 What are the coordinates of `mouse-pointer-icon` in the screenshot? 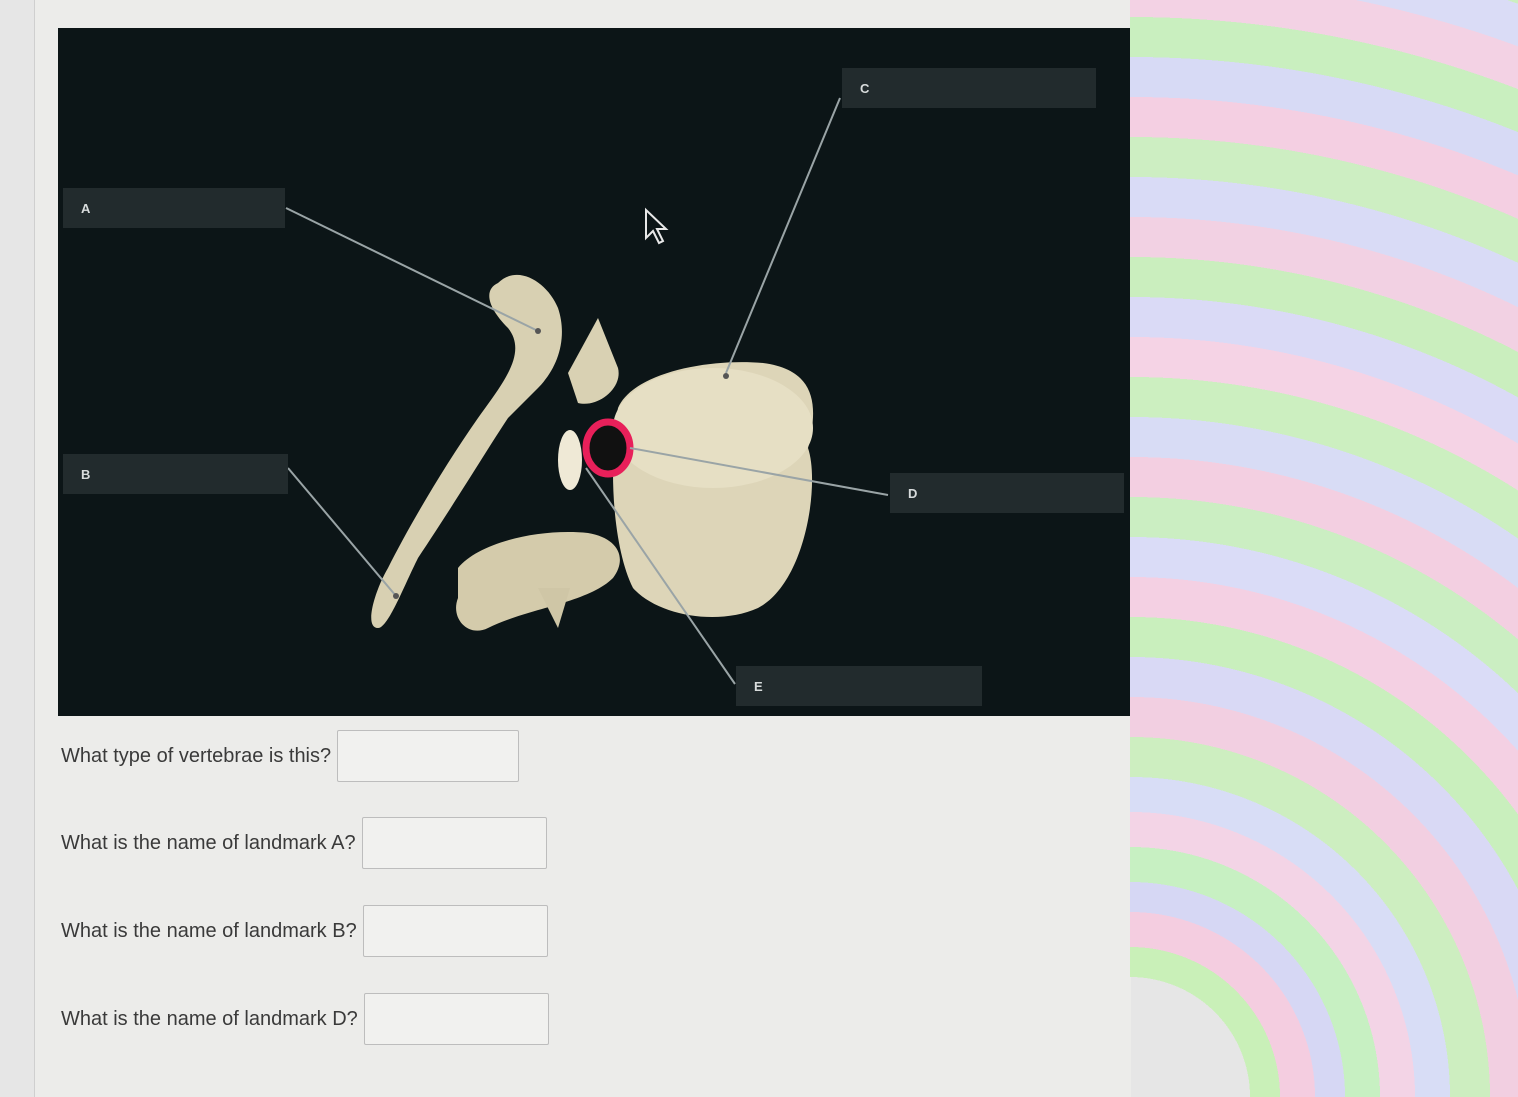 It's located at (657, 226).